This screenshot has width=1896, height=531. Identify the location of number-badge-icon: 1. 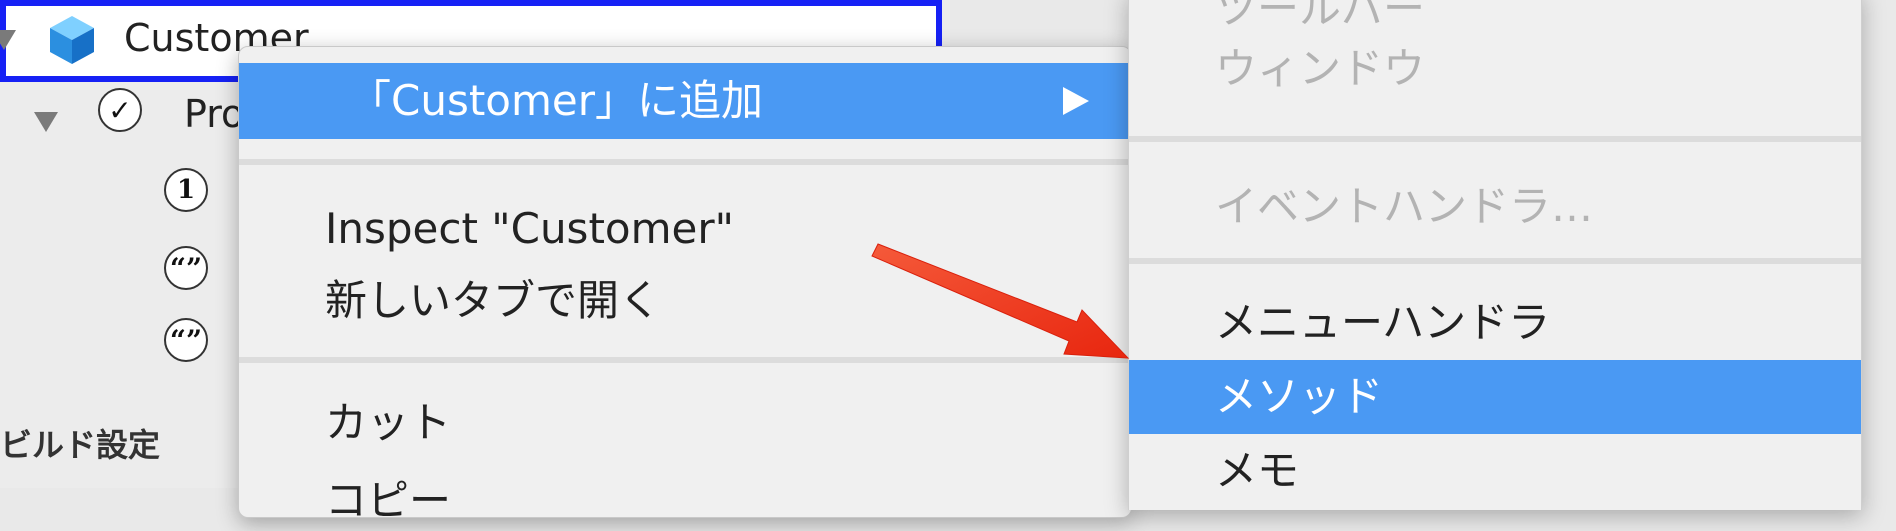
(186, 190).